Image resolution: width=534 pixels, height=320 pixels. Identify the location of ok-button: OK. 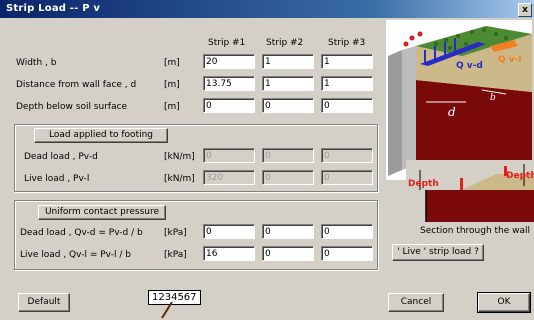
(504, 302).